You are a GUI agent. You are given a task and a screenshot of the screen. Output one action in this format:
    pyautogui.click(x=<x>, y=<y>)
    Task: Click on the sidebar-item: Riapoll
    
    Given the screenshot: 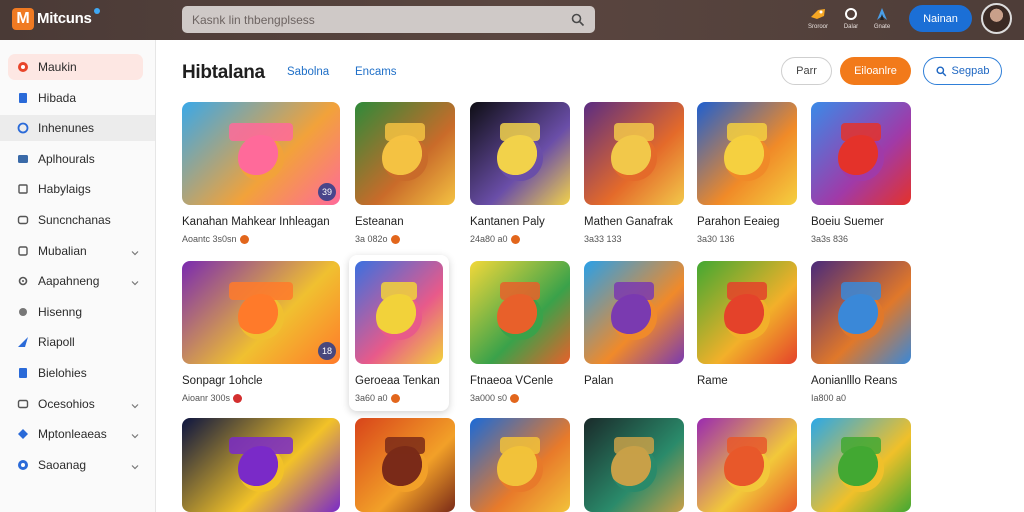 What is the action you would take?
    pyautogui.click(x=75, y=342)
    